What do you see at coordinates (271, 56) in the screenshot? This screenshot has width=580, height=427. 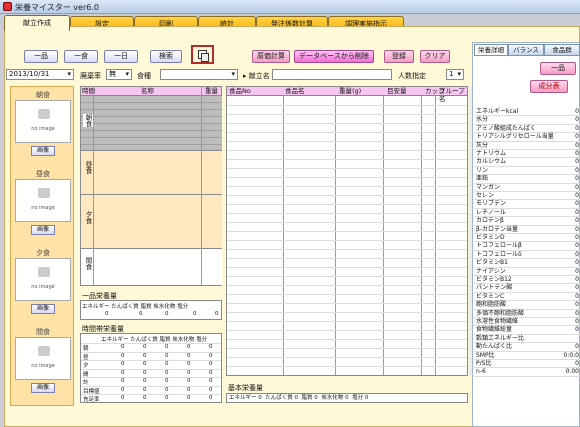 I see `genka-button: 原価計算` at bounding box center [271, 56].